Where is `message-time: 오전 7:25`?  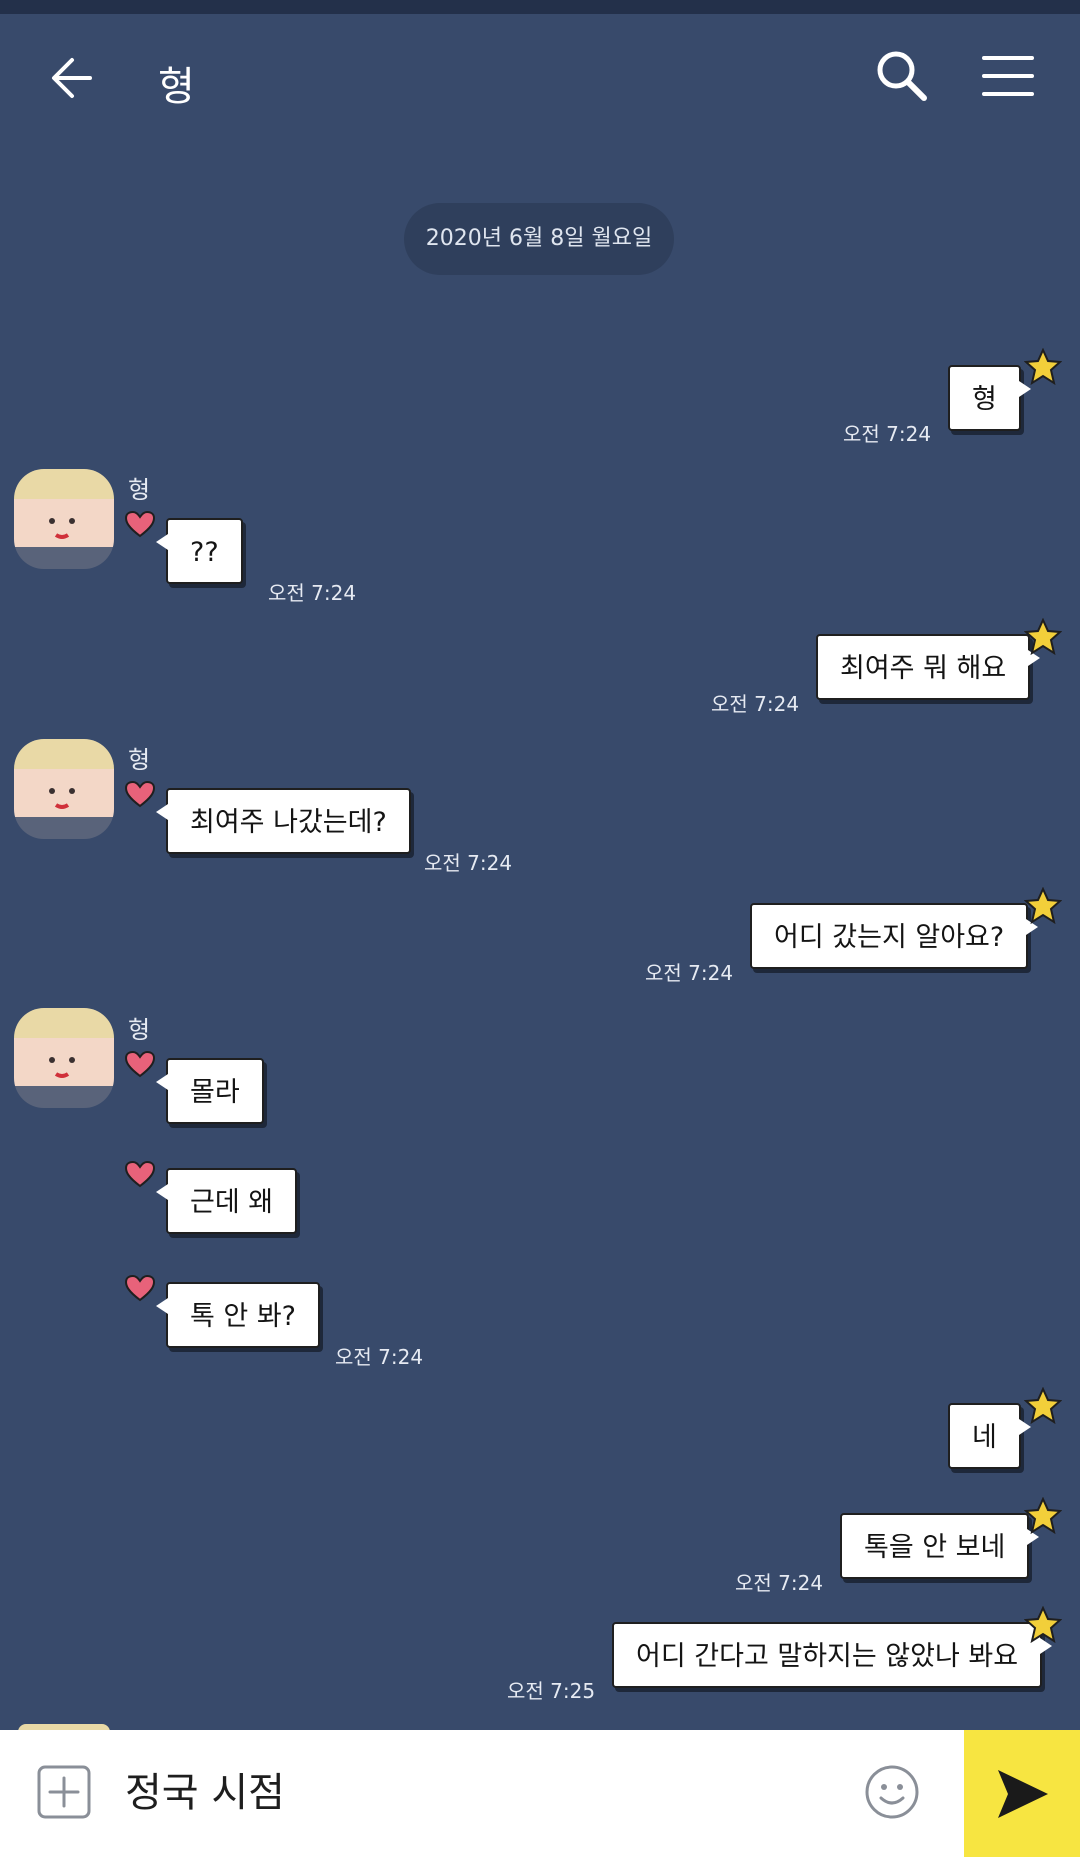 message-time: 오전 7:25 is located at coordinates (551, 1691).